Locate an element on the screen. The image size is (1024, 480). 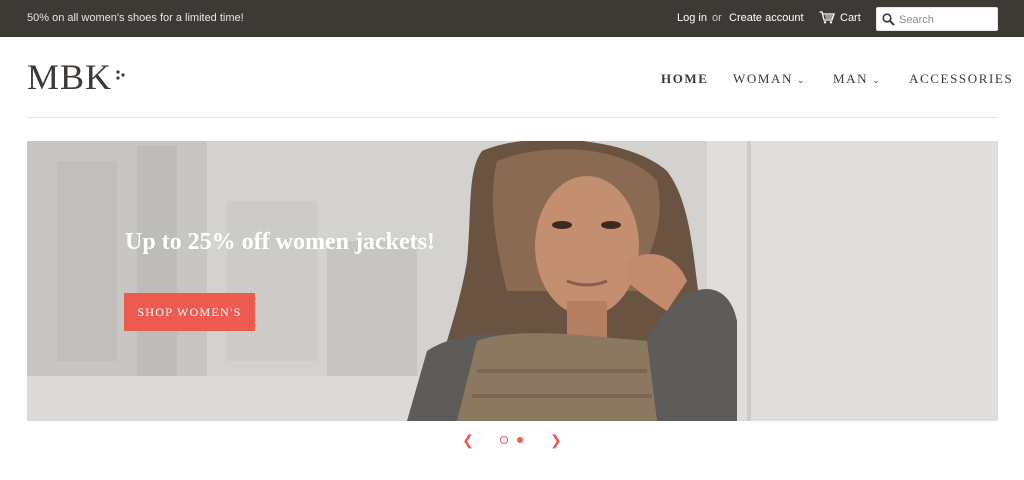
logo-dots-icon is located at coordinates (120, 75).